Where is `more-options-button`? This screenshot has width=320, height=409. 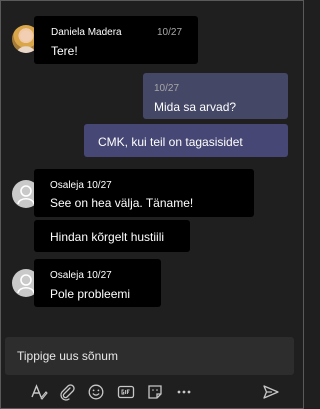
more-options-button is located at coordinates (184, 392).